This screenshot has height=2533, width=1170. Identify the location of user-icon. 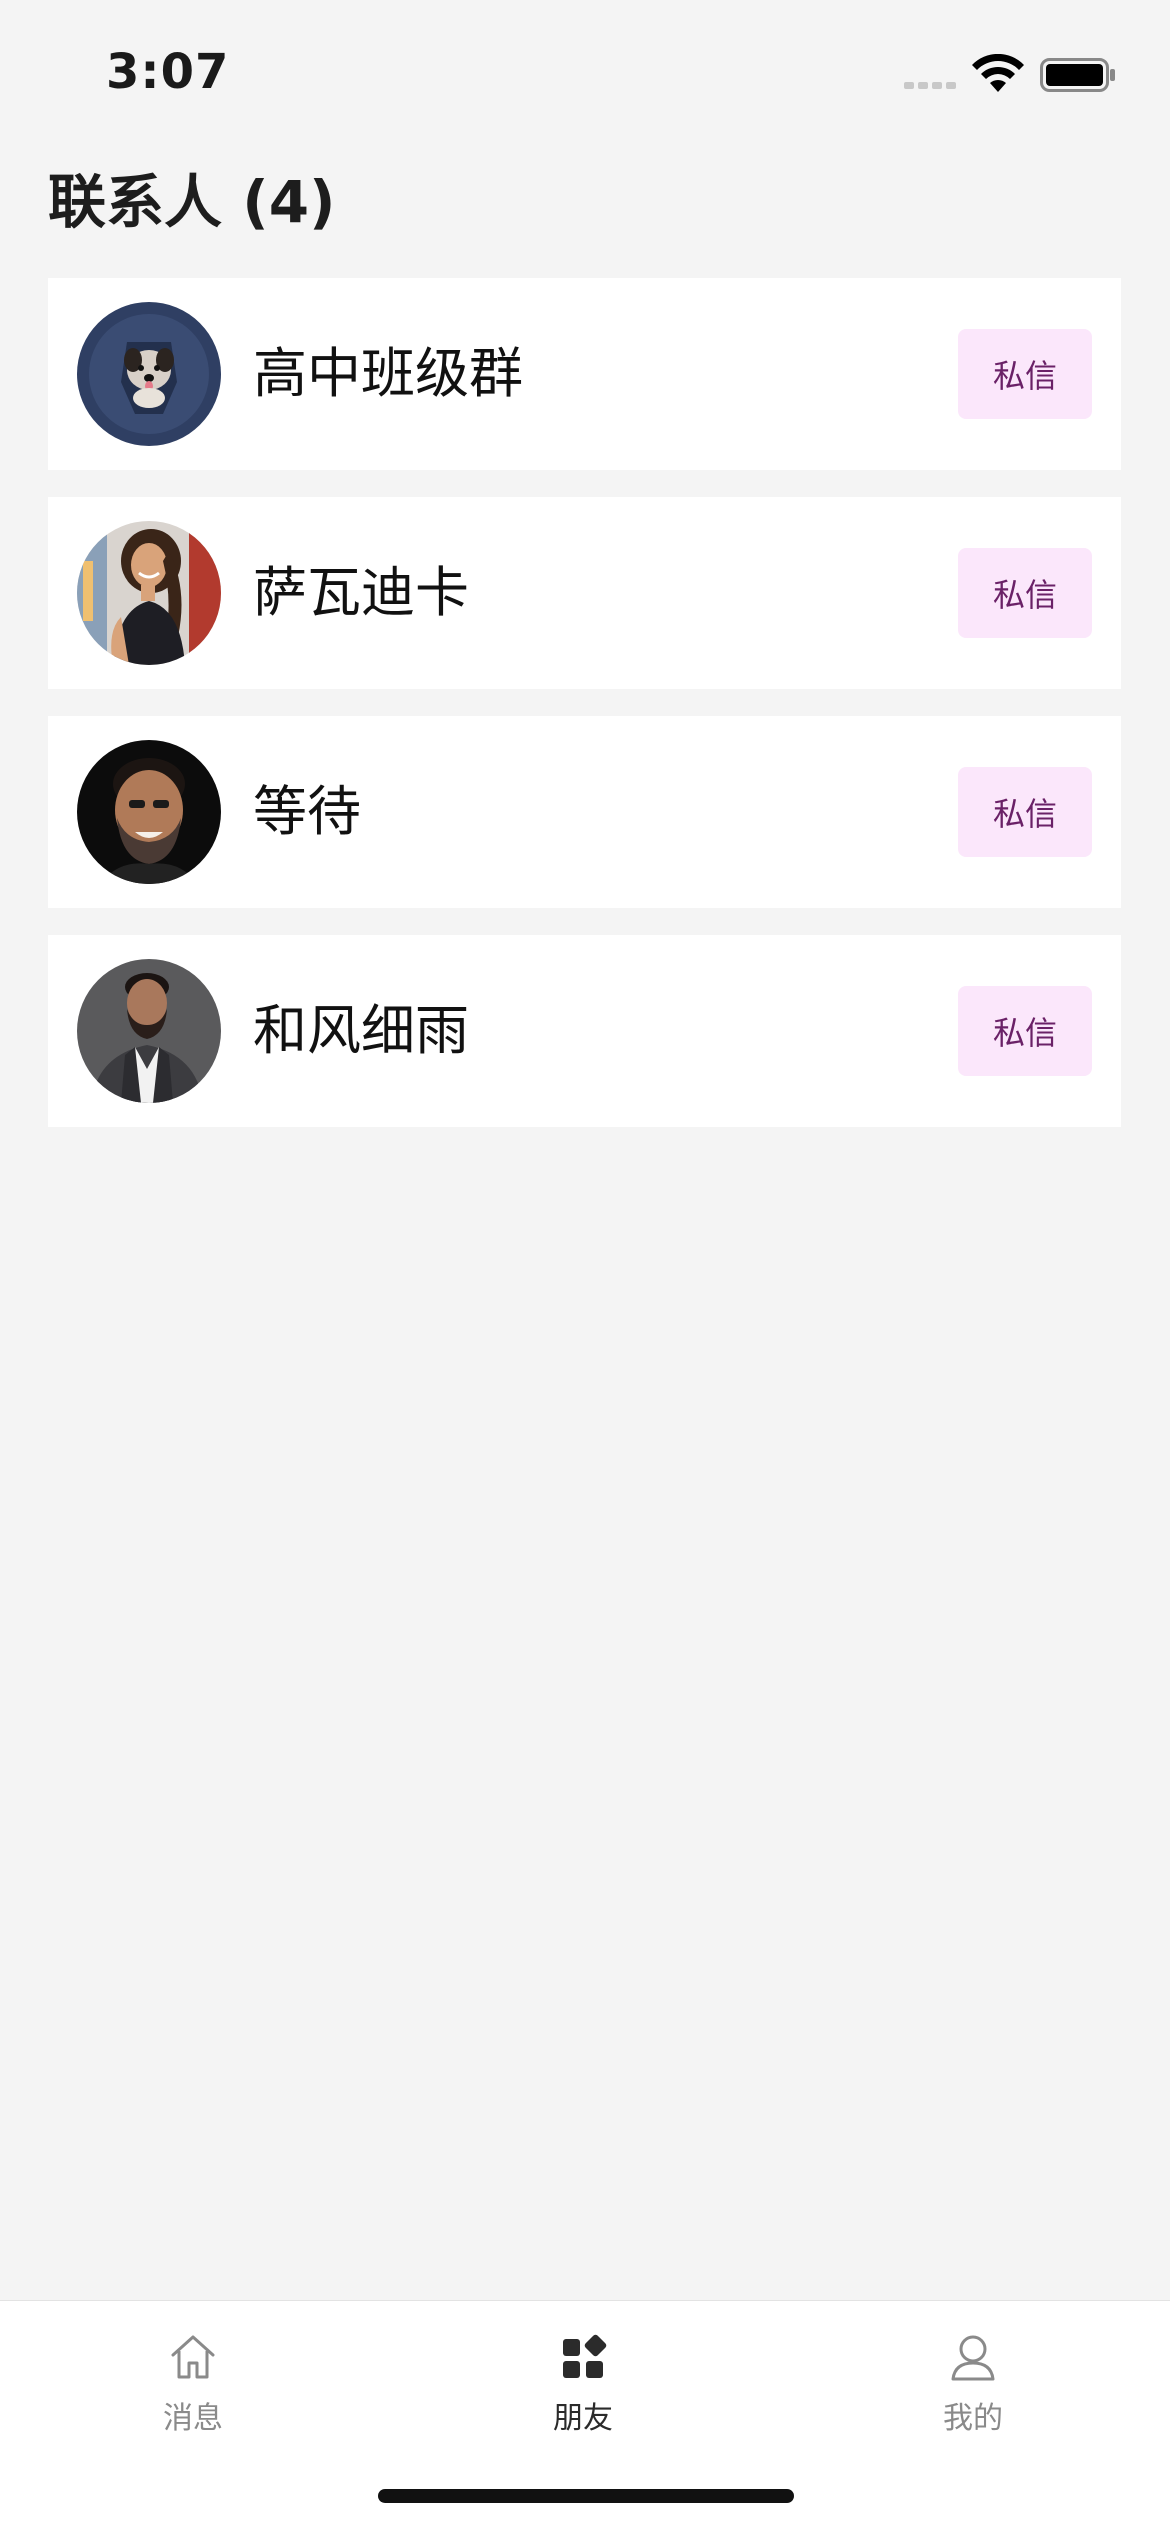
(973, 2358).